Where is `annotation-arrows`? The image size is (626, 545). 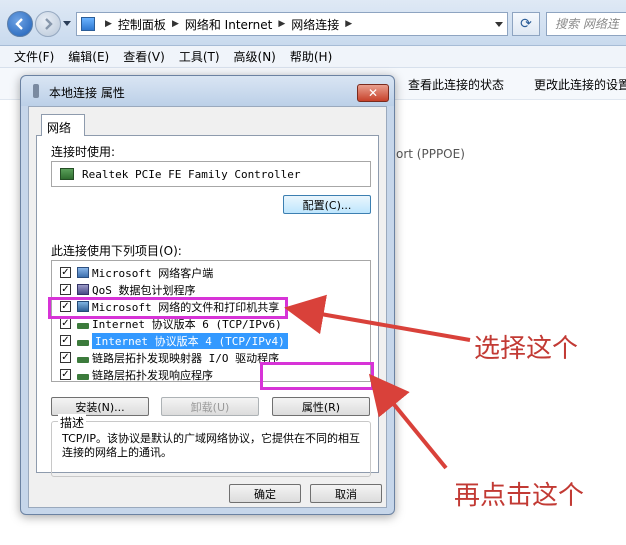 annotation-arrows is located at coordinates (377, 382).